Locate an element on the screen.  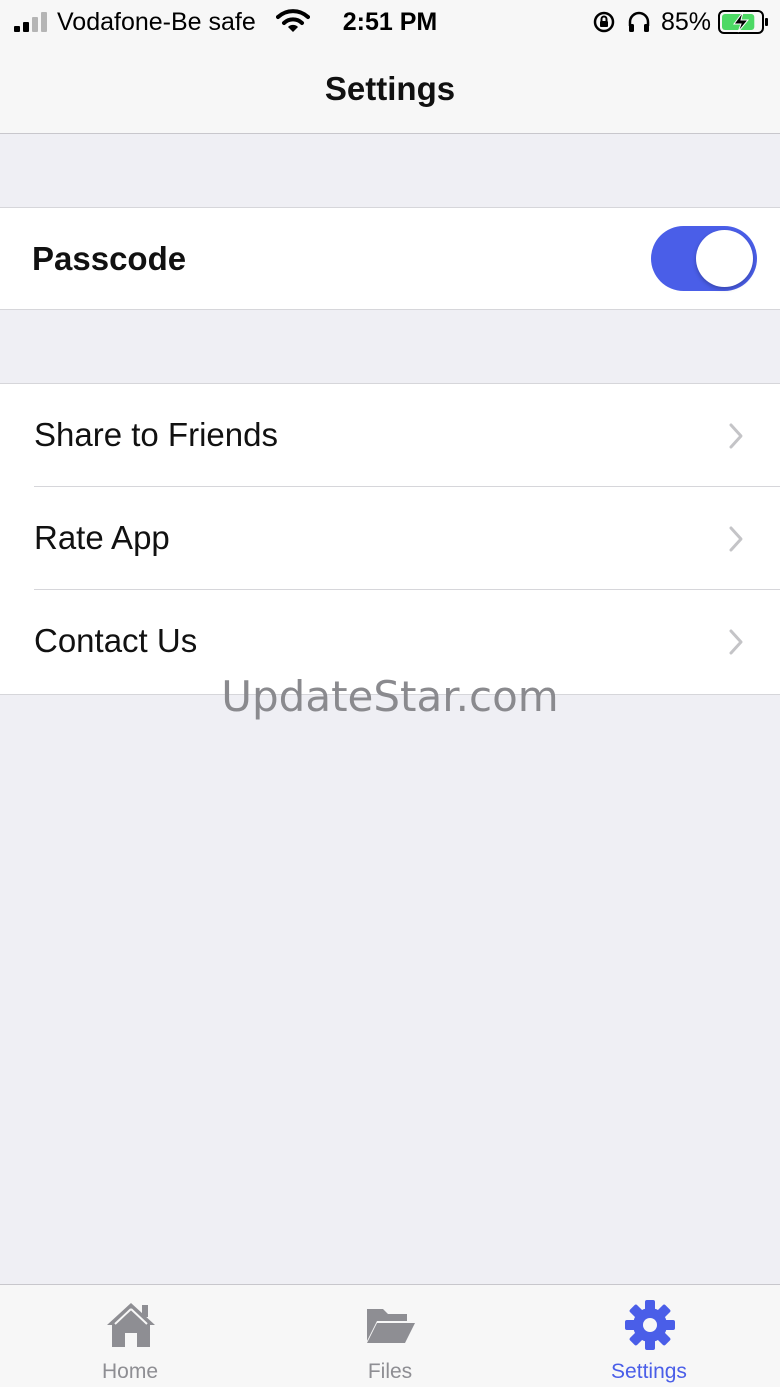
navigation-bar: Settings is located at coordinates (390, 89).